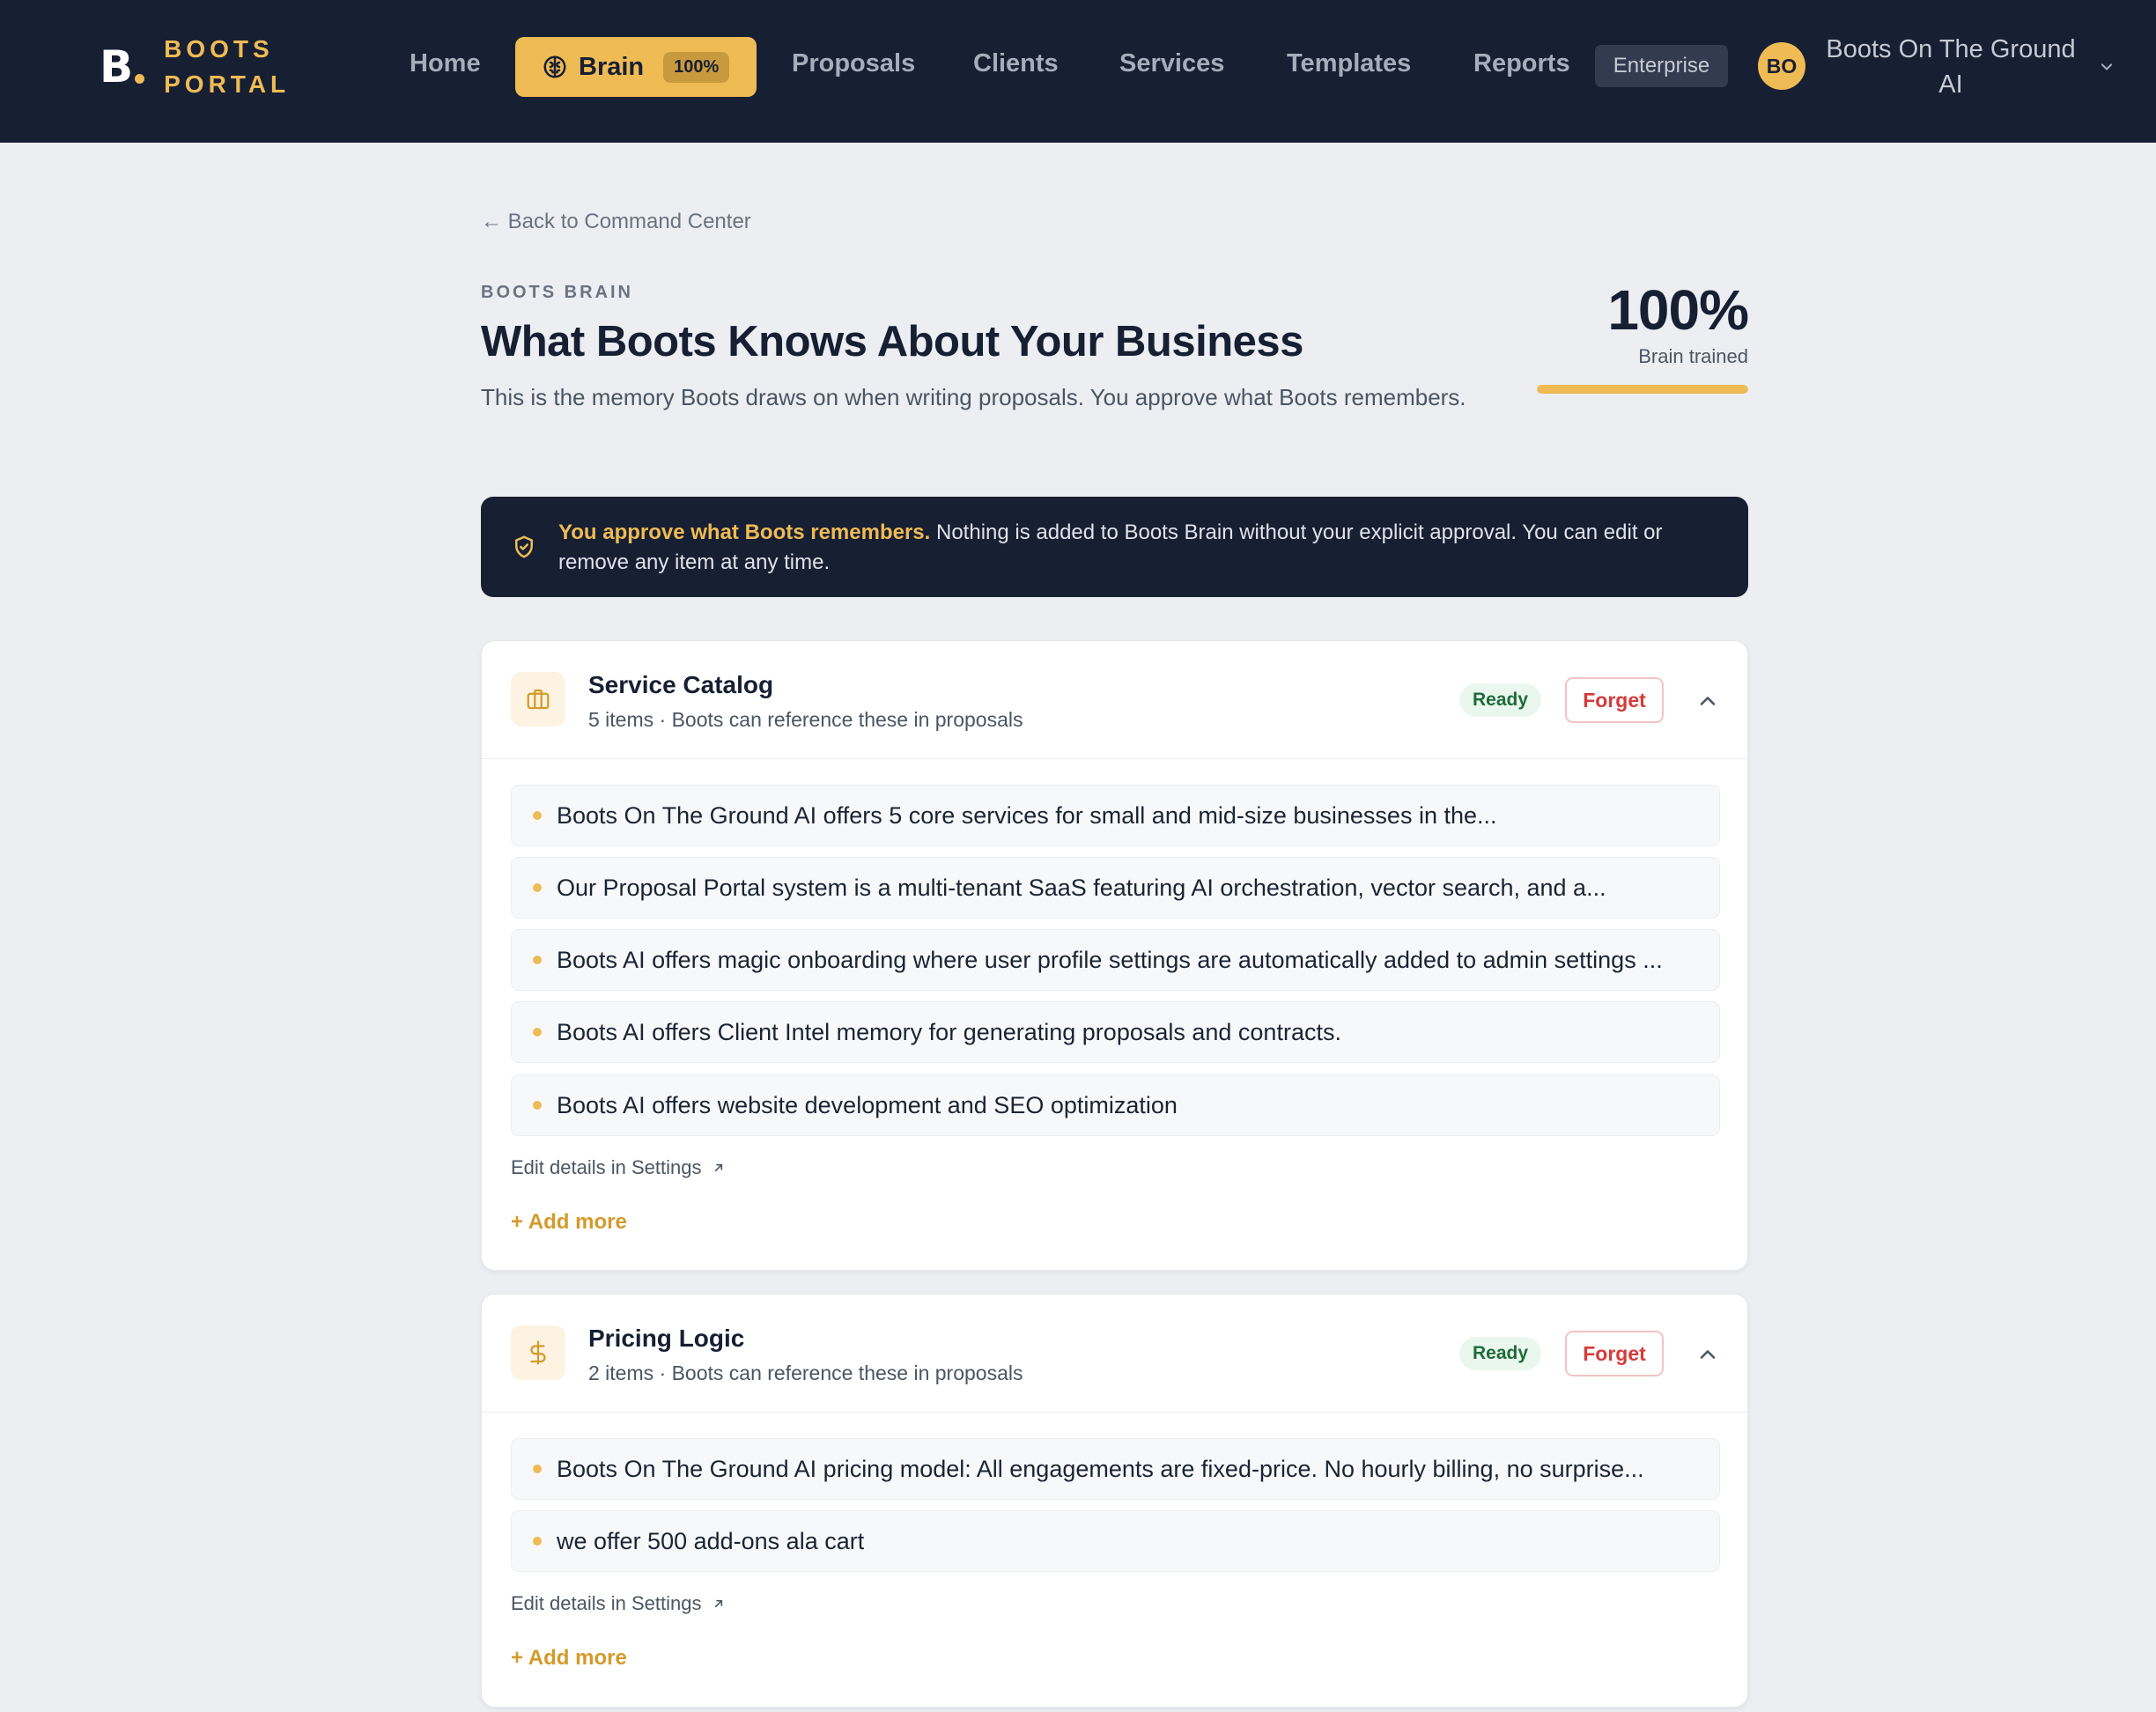  I want to click on avatar: BO, so click(1781, 66).